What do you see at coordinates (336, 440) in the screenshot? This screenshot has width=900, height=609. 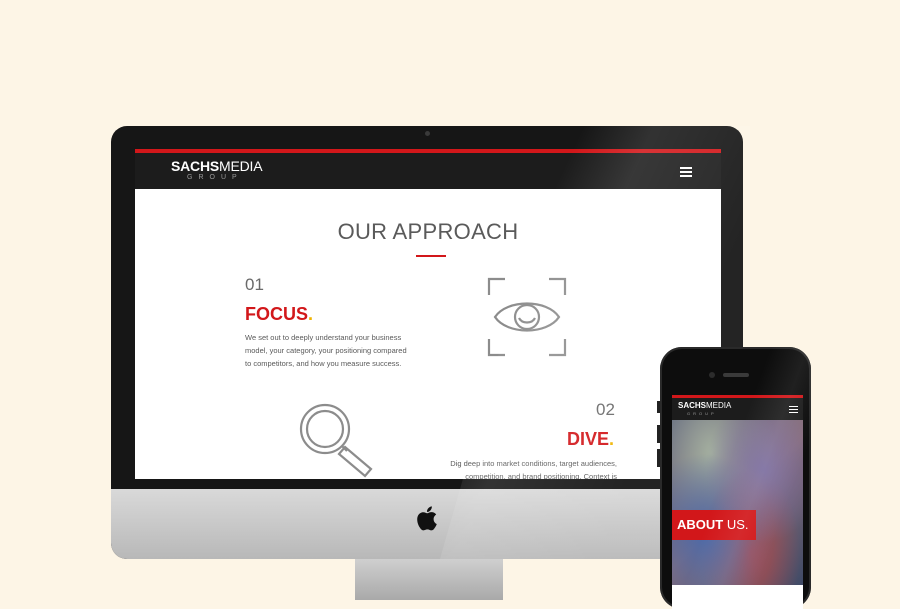 I see `magnifier-icon` at bounding box center [336, 440].